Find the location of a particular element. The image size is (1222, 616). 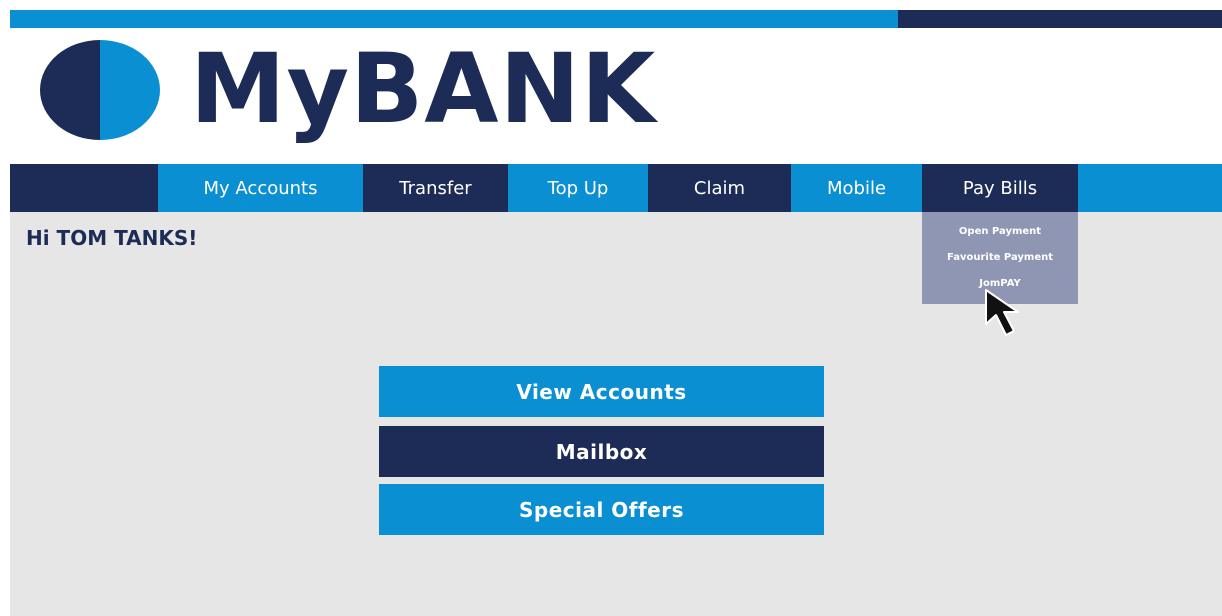

logo-text: MyBANK is located at coordinates (423, 89).